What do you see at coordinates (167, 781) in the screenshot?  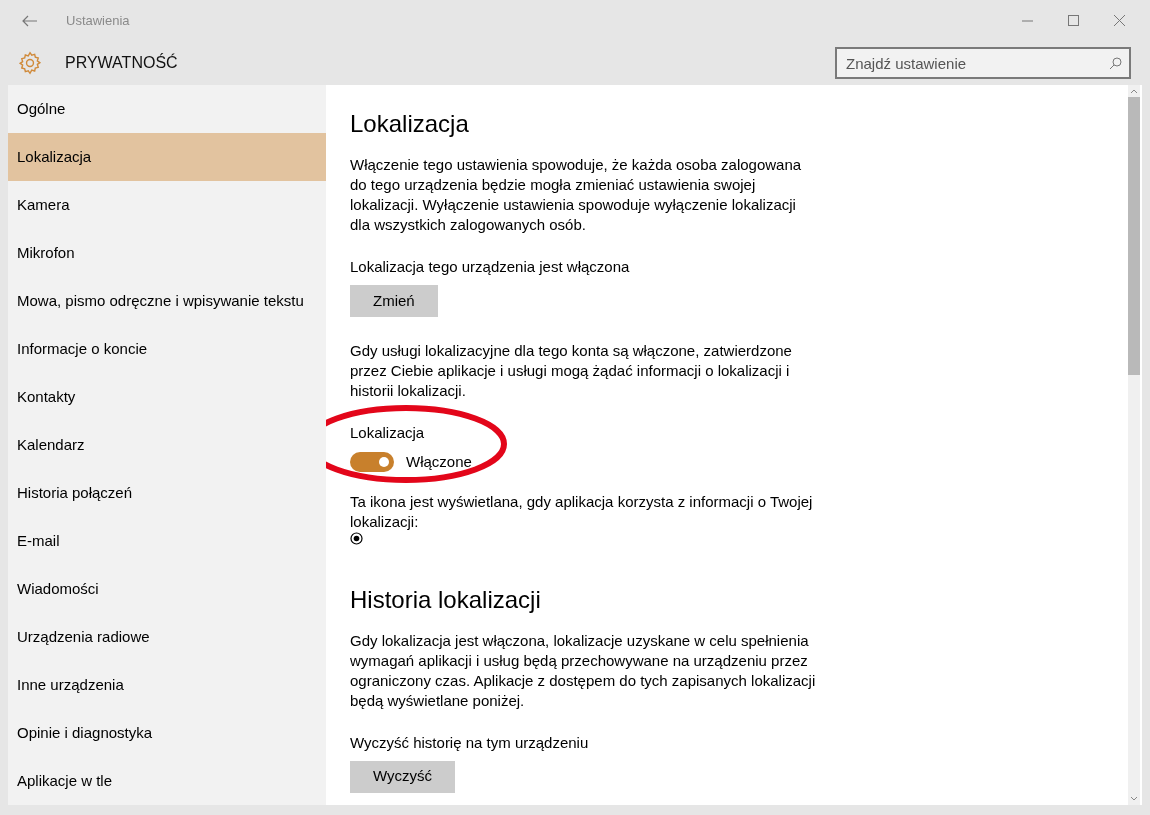 I see `sidebar-item: Aplikacje w tle` at bounding box center [167, 781].